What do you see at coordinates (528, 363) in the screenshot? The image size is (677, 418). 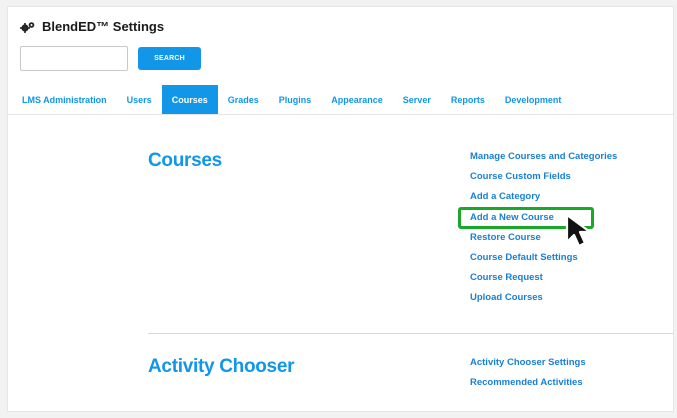 I see `link-activity-chooser-settings: Activity Chooser Settings` at bounding box center [528, 363].